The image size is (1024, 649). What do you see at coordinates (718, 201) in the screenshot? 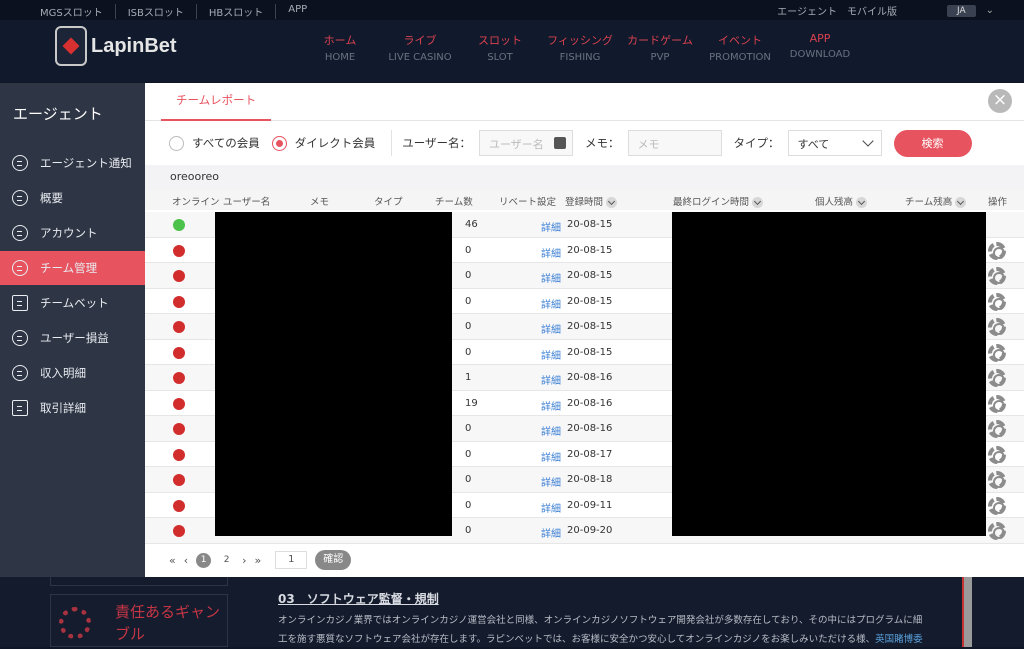
I see `col-last-login: 最終ログイン時間` at bounding box center [718, 201].